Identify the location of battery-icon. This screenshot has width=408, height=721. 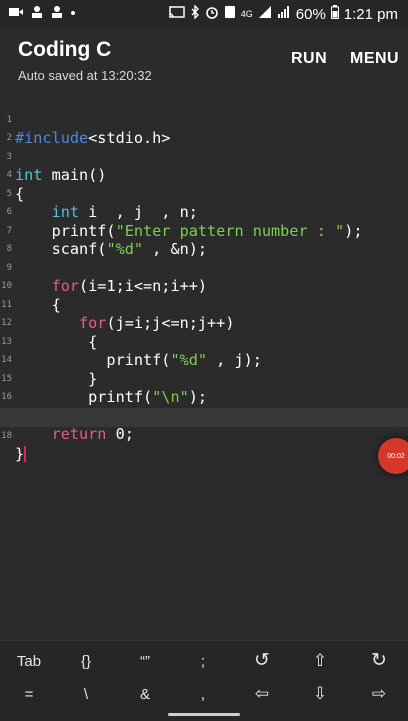
(334, 14).